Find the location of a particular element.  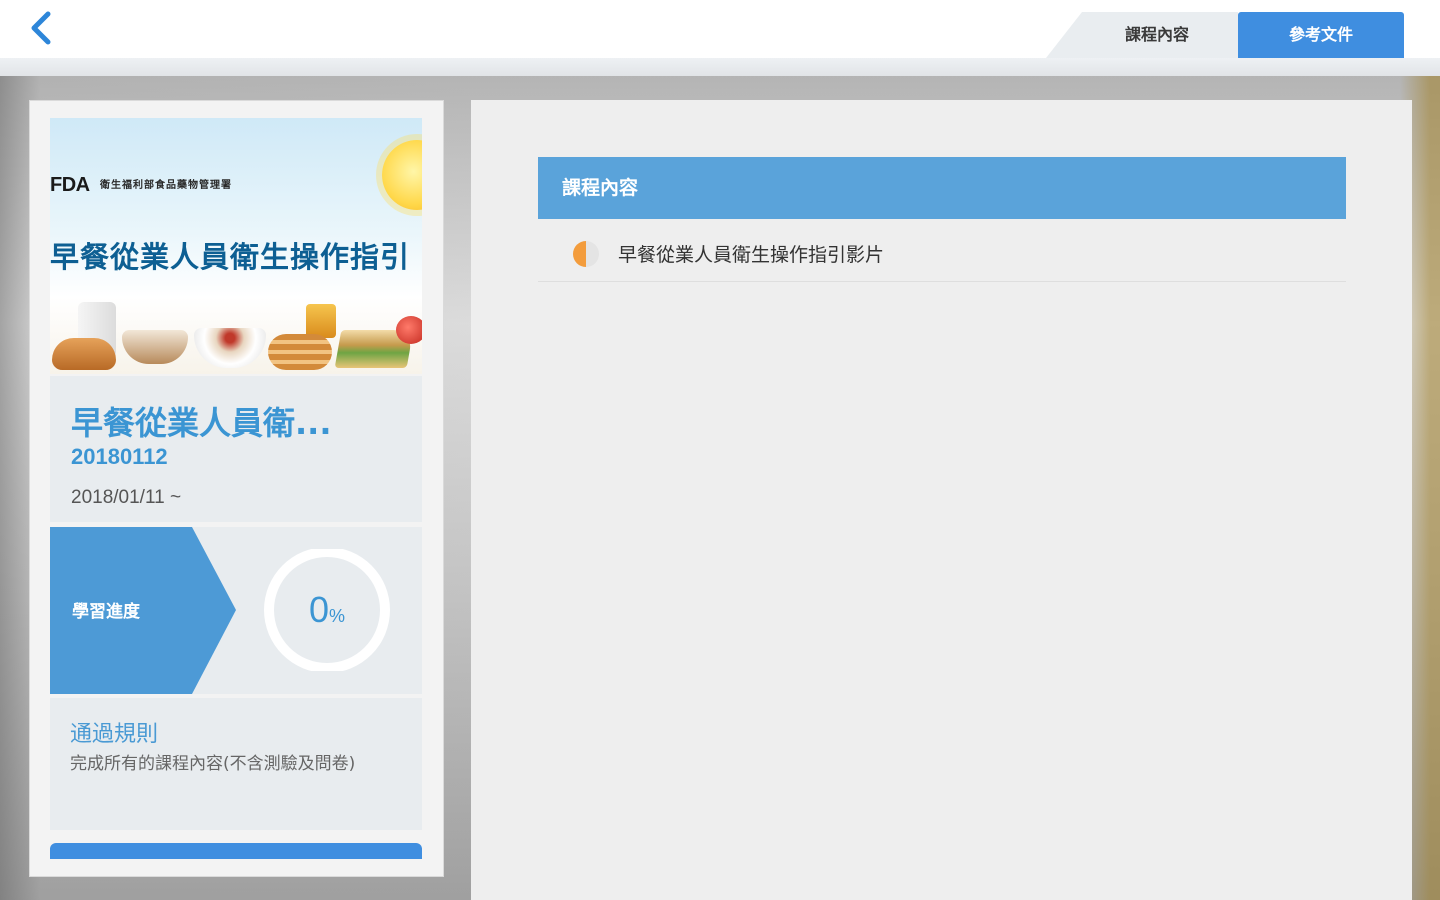

top-bar-strip is located at coordinates (720, 67).